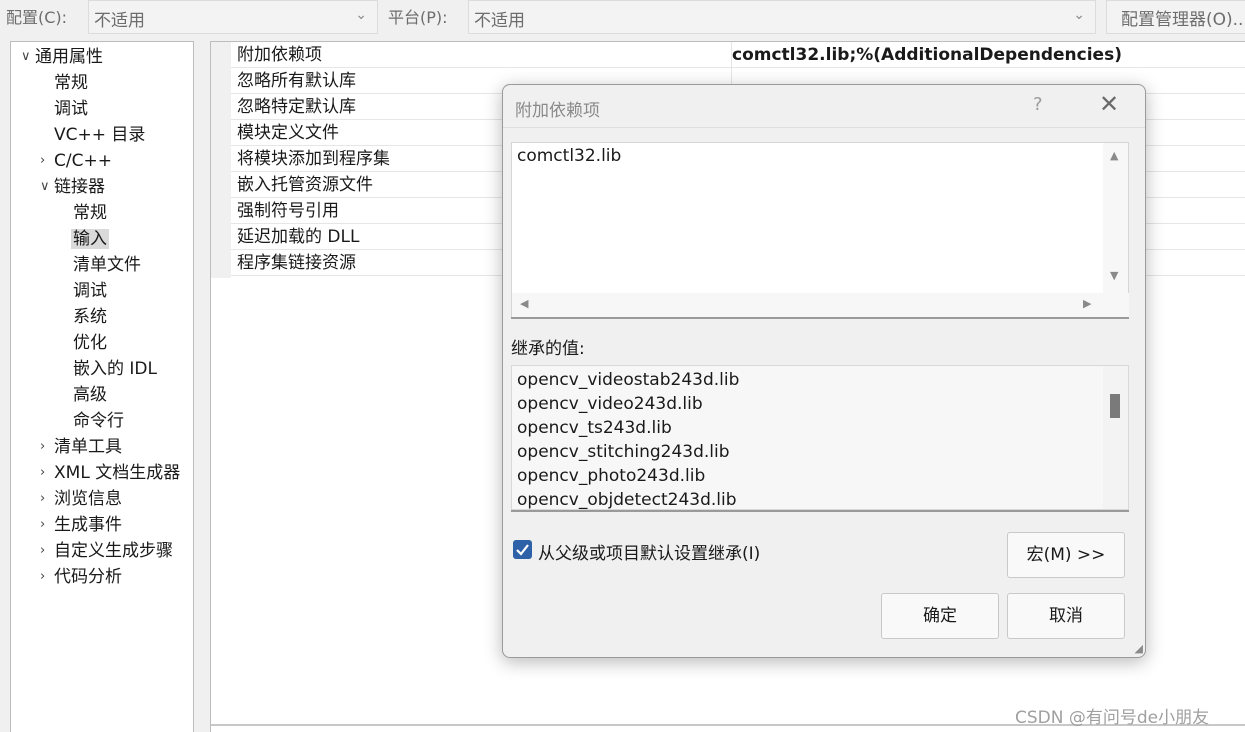 This screenshot has width=1245, height=732. Describe the element at coordinates (1114, 275) in the screenshot. I see `scroll-down-icon: ▼` at that location.